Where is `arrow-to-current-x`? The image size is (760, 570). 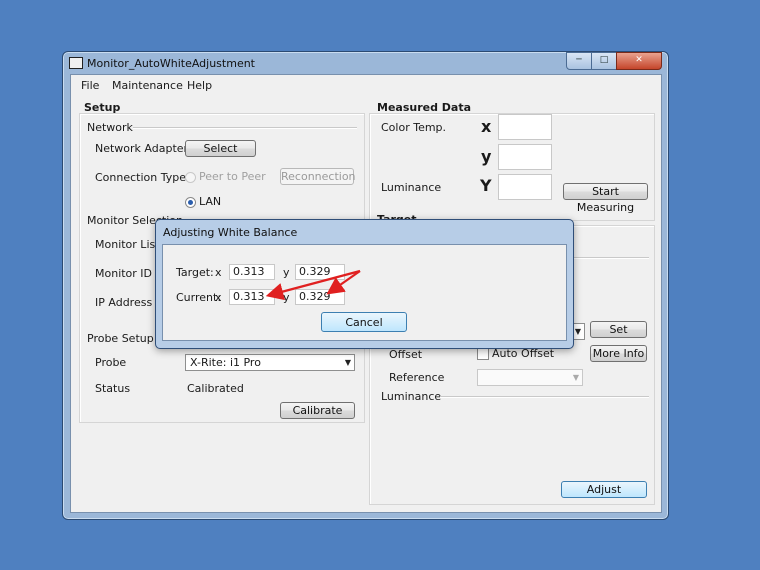
arrow-to-current-x is located at coordinates (313, 285).